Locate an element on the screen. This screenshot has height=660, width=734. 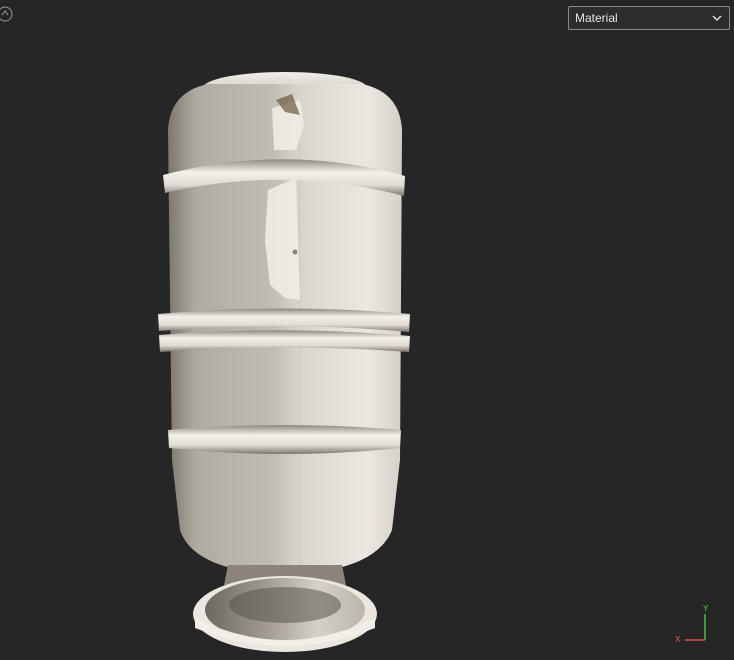
view-mode-value: Material is located at coordinates (596, 18).